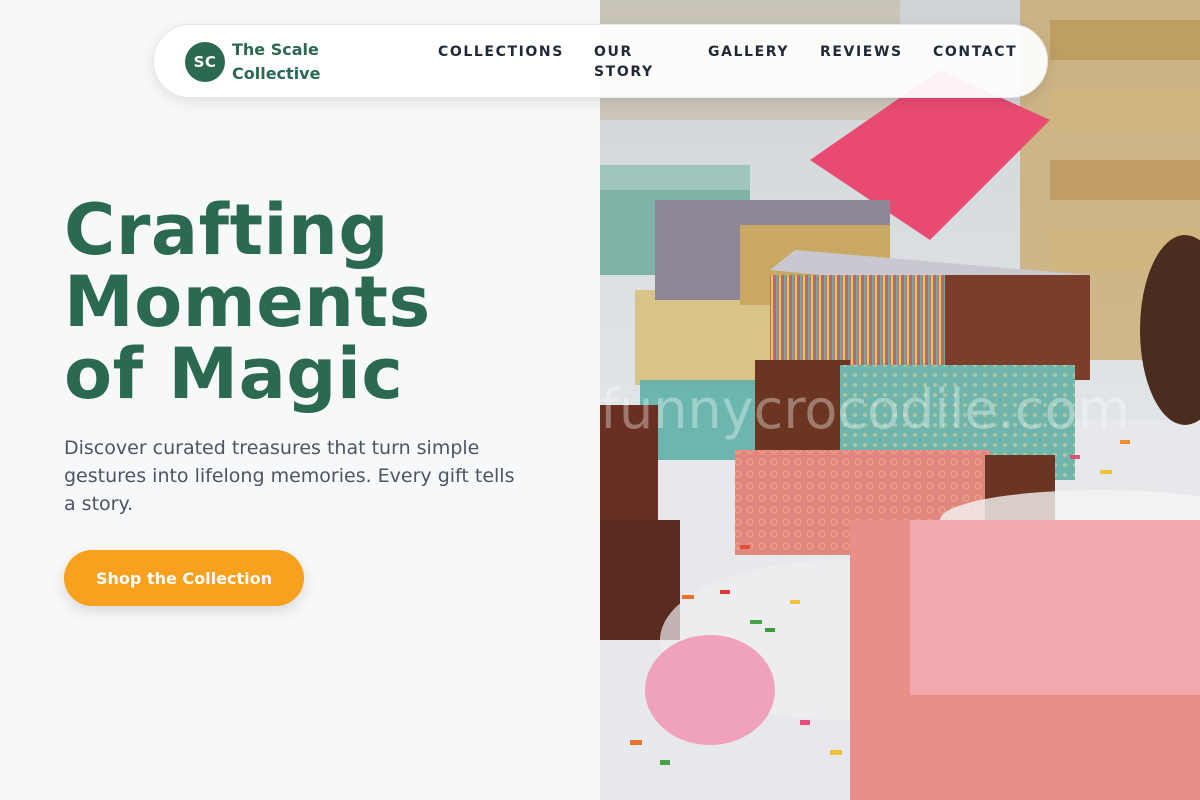 This screenshot has width=1200, height=800. I want to click on hero-title: Crafting Moments of Magic, so click(247, 302).